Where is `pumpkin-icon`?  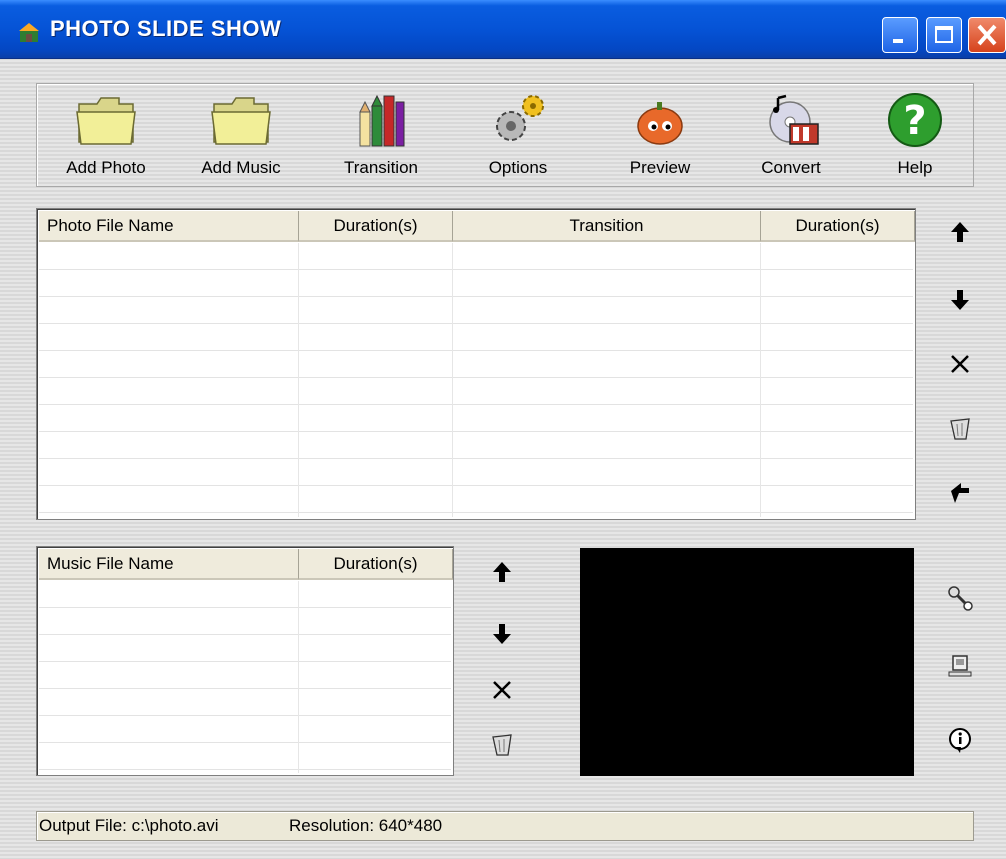 pumpkin-icon is located at coordinates (660, 123).